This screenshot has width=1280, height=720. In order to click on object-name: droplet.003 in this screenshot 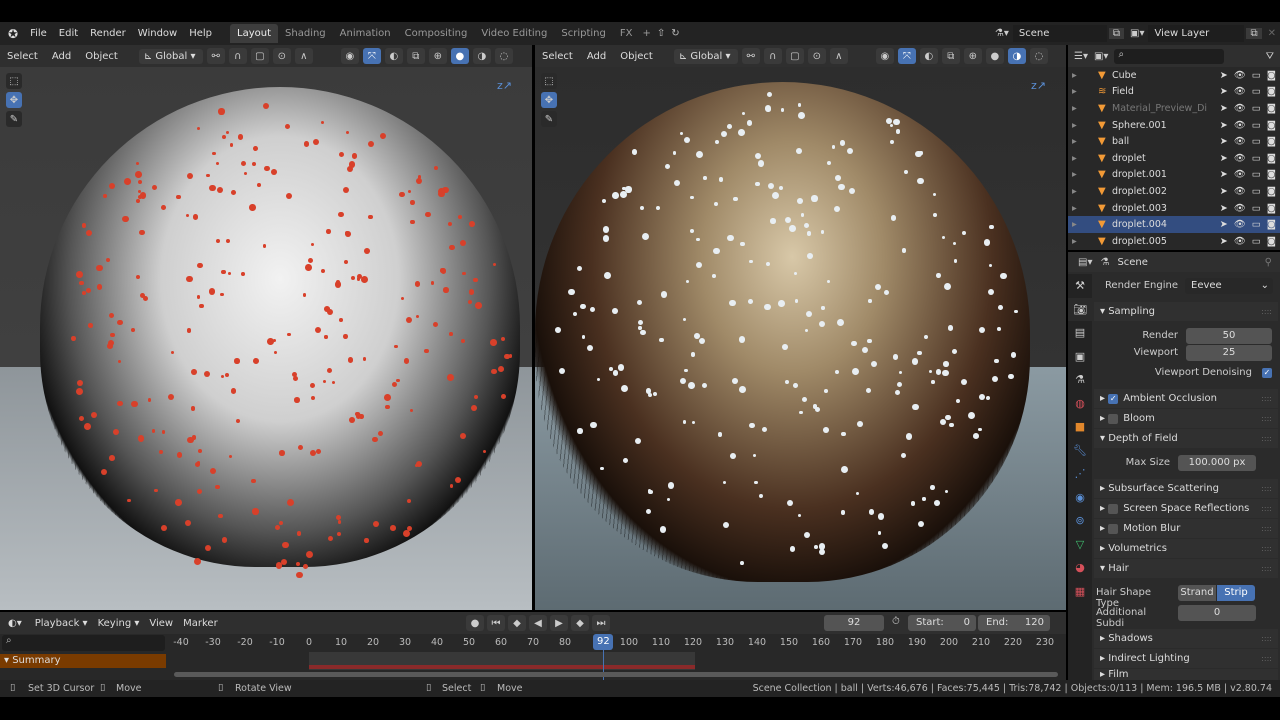, I will do `click(1139, 208)`.